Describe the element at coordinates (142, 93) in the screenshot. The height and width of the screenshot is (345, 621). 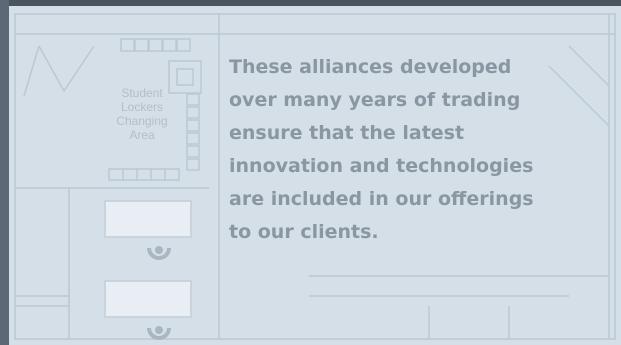
I see `floorplan-label: Student` at that location.